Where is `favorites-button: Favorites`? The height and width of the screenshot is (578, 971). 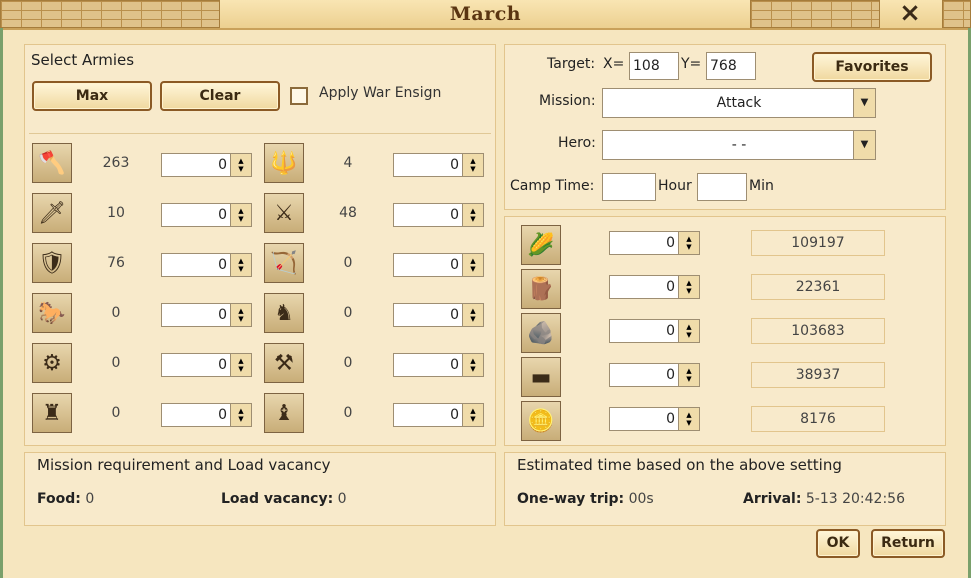 favorites-button: Favorites is located at coordinates (872, 67).